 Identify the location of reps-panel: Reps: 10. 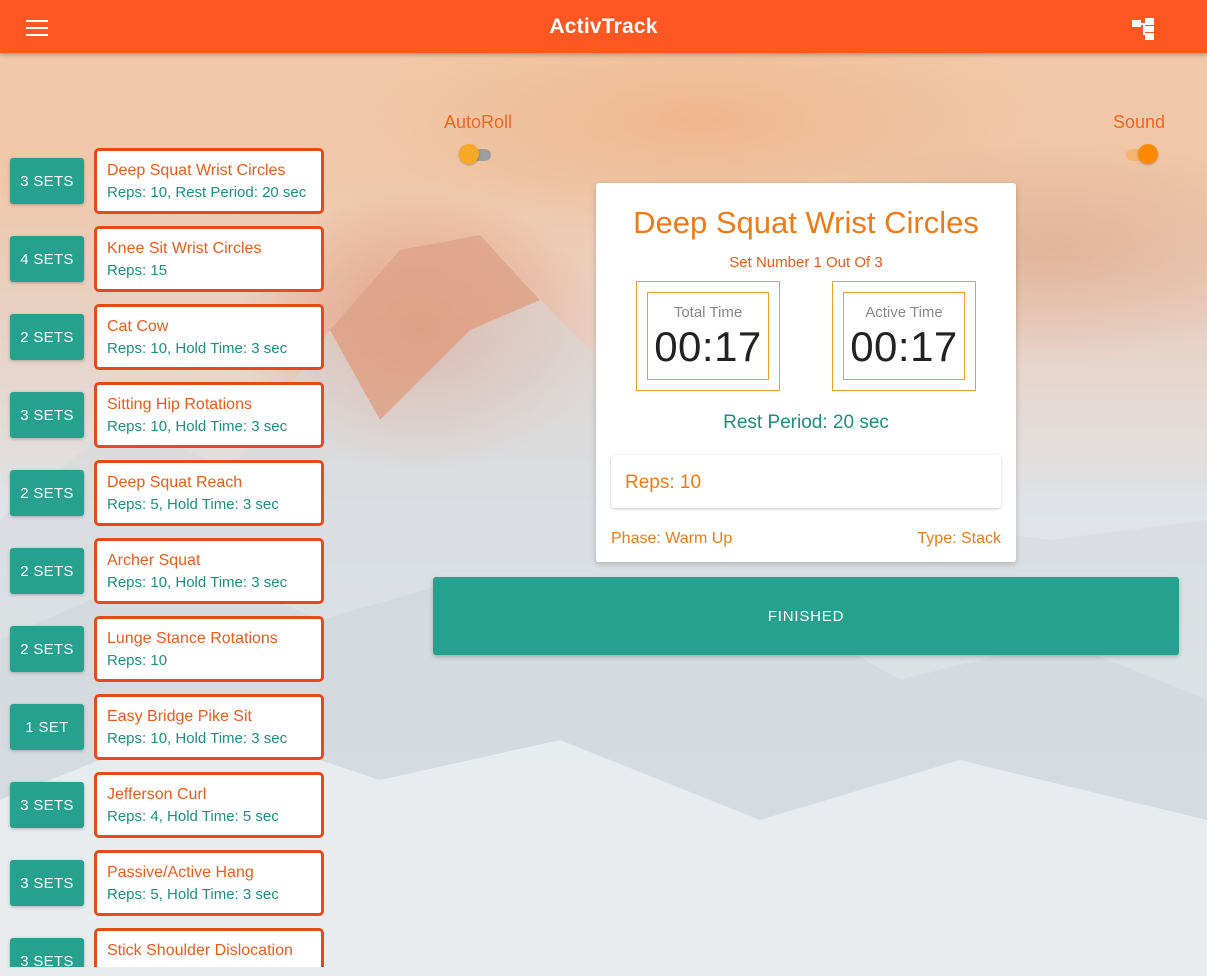
(806, 481).